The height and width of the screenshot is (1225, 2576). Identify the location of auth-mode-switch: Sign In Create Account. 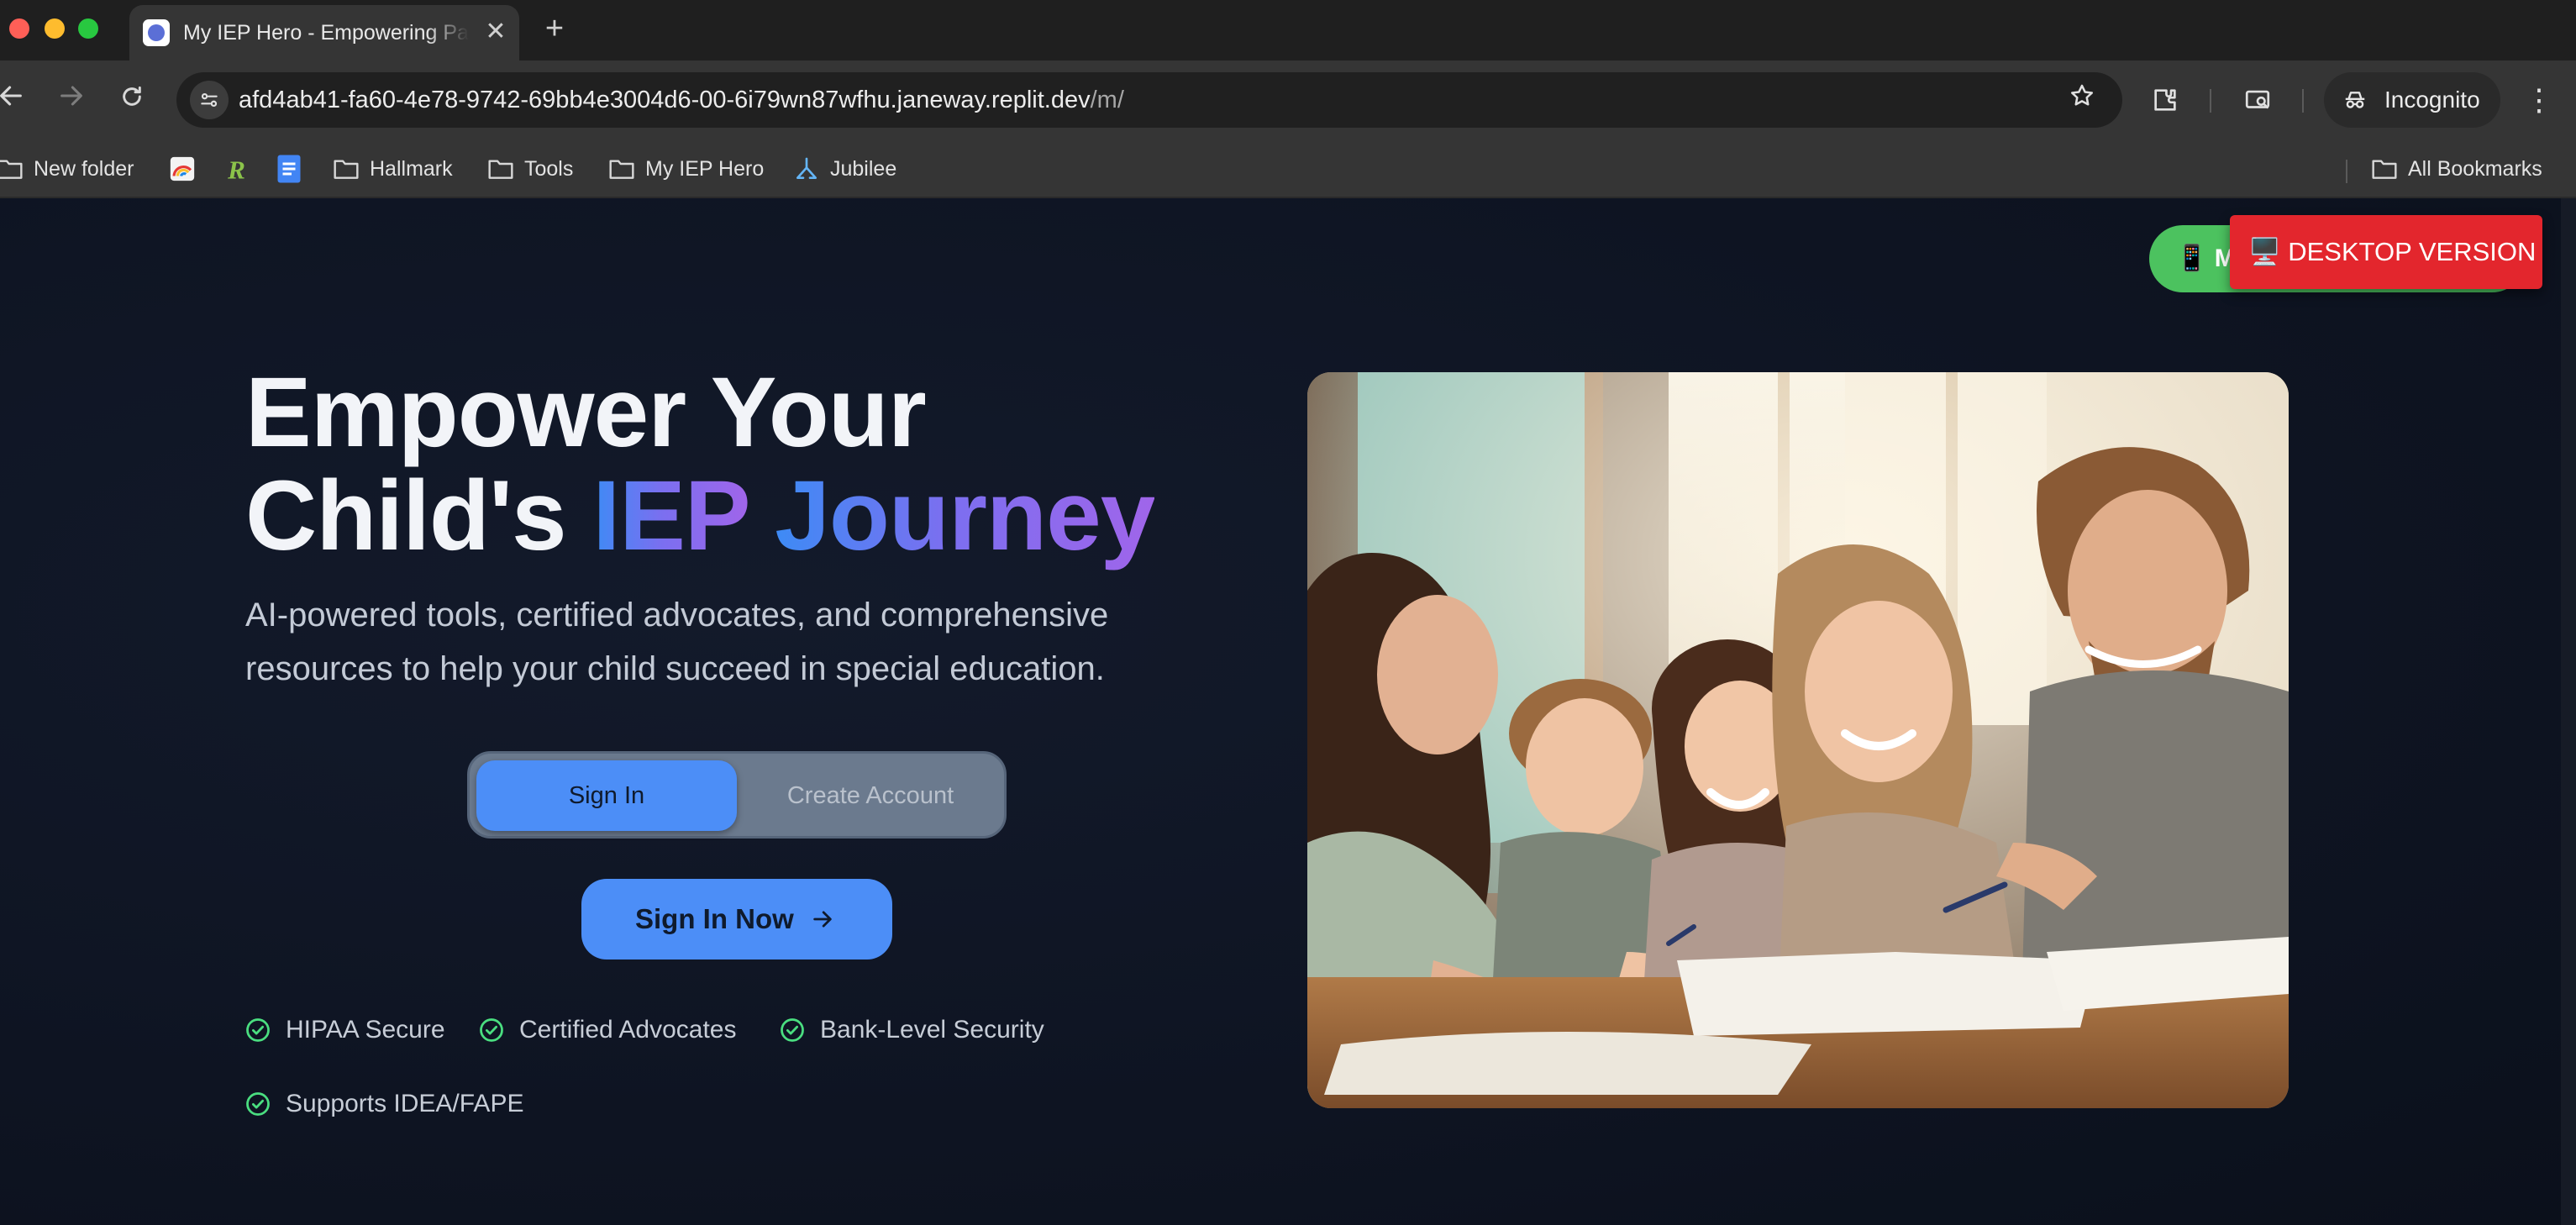
(737, 795).